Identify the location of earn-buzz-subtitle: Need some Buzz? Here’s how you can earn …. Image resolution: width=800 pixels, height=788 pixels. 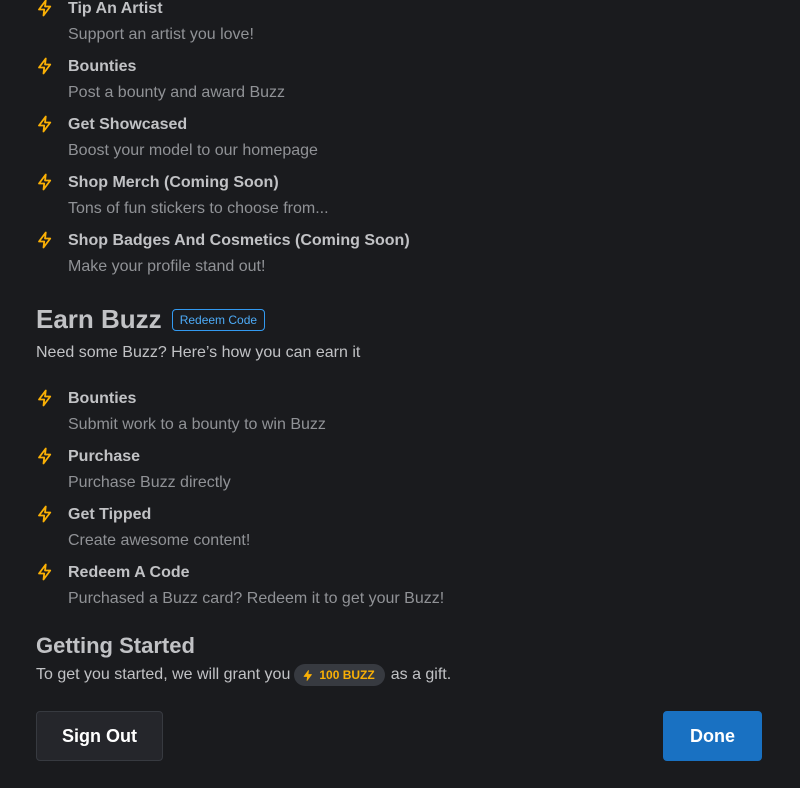
(198, 352).